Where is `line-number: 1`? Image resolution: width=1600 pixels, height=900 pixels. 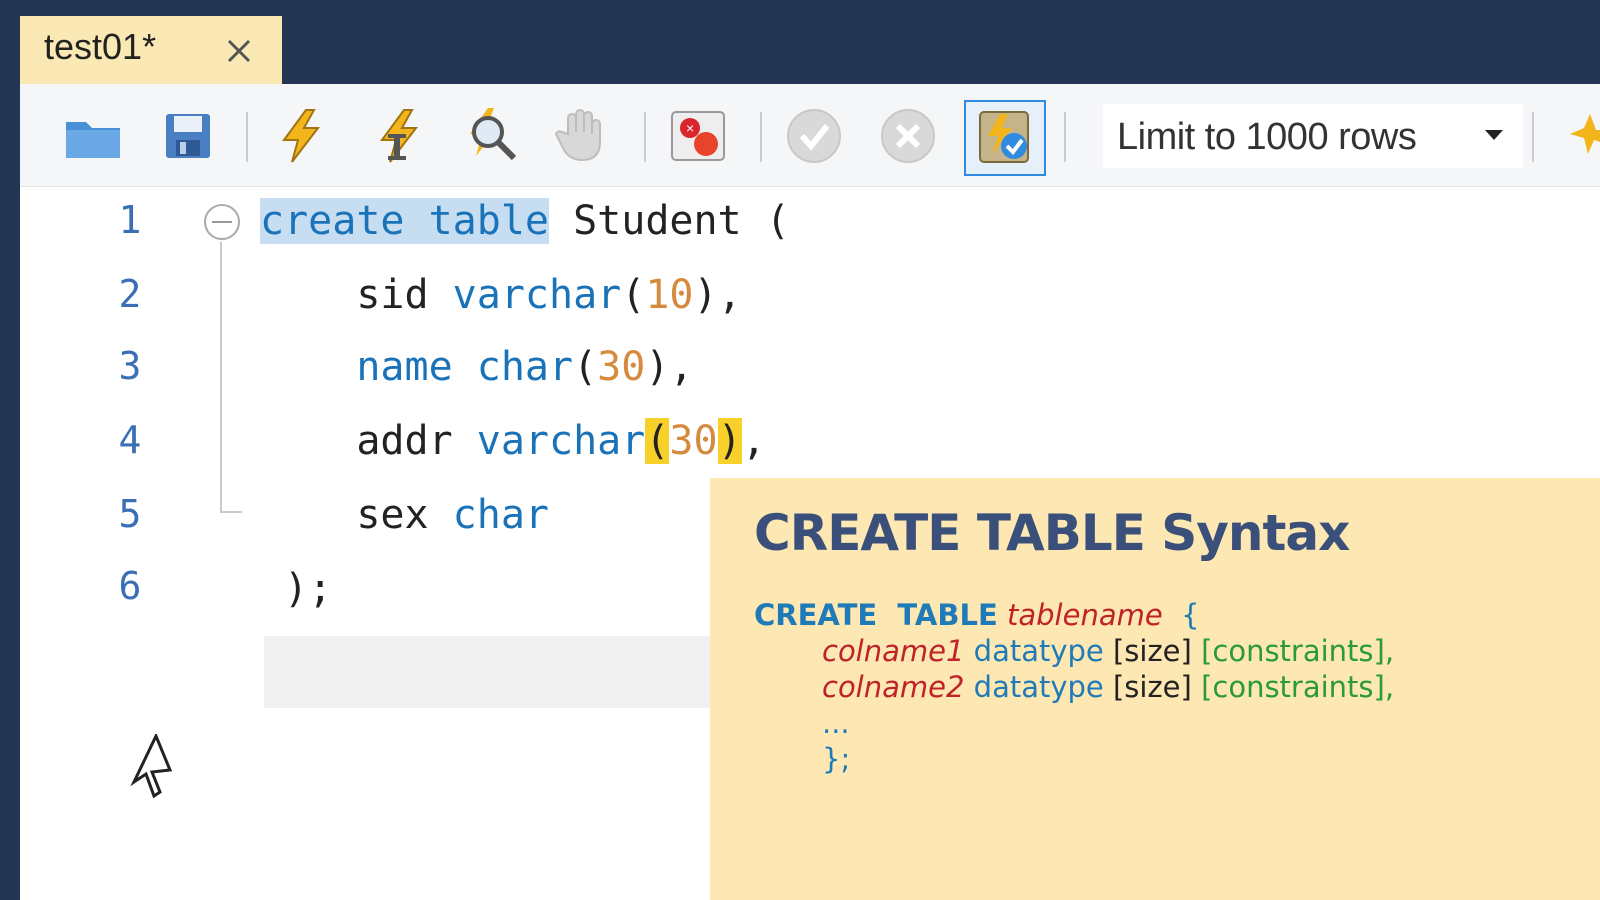 line-number: 1 is located at coordinates (130, 220).